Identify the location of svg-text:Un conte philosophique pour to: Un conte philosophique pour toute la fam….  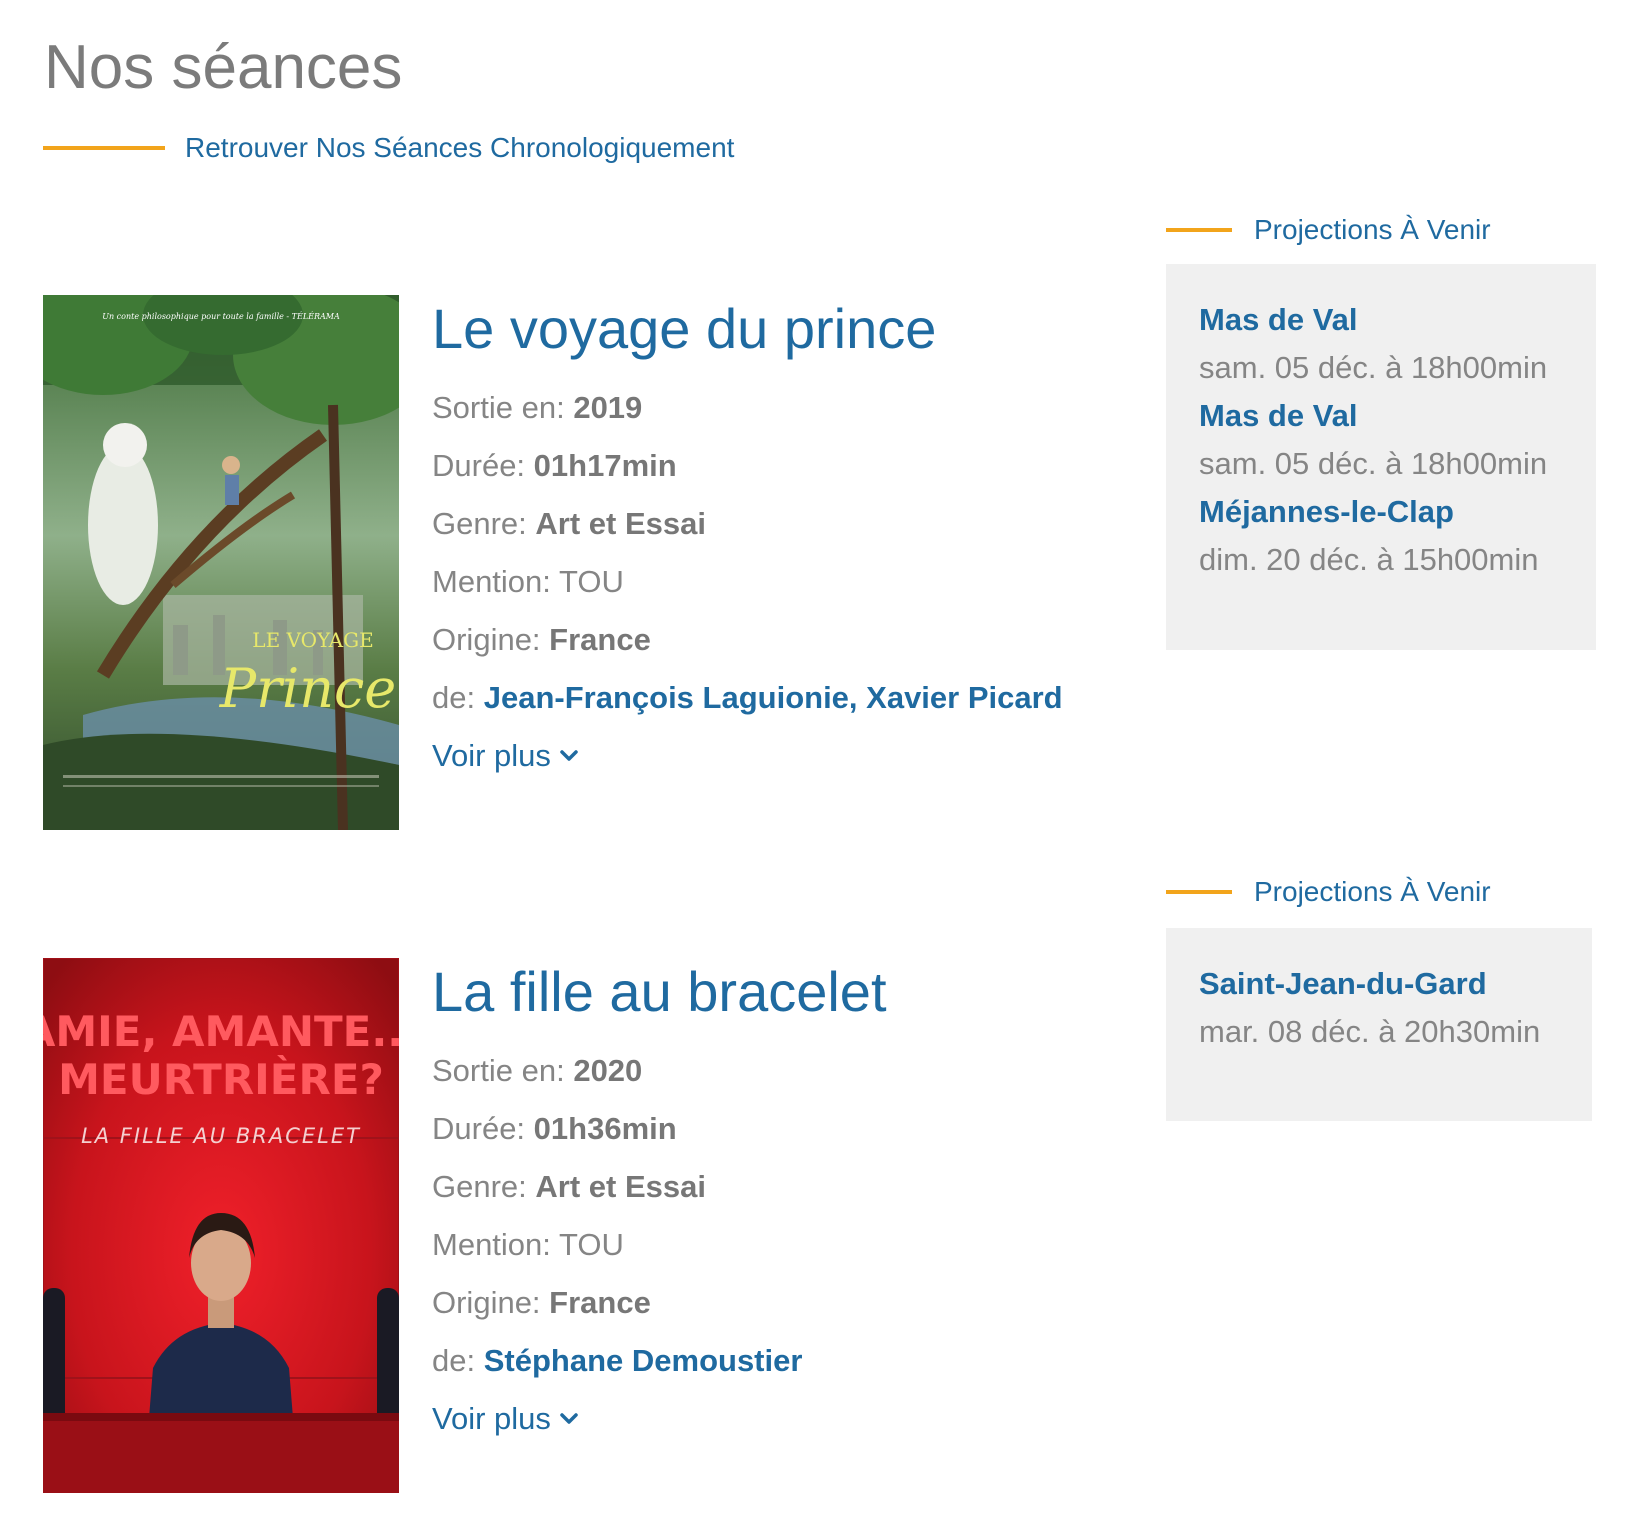
(221, 316).